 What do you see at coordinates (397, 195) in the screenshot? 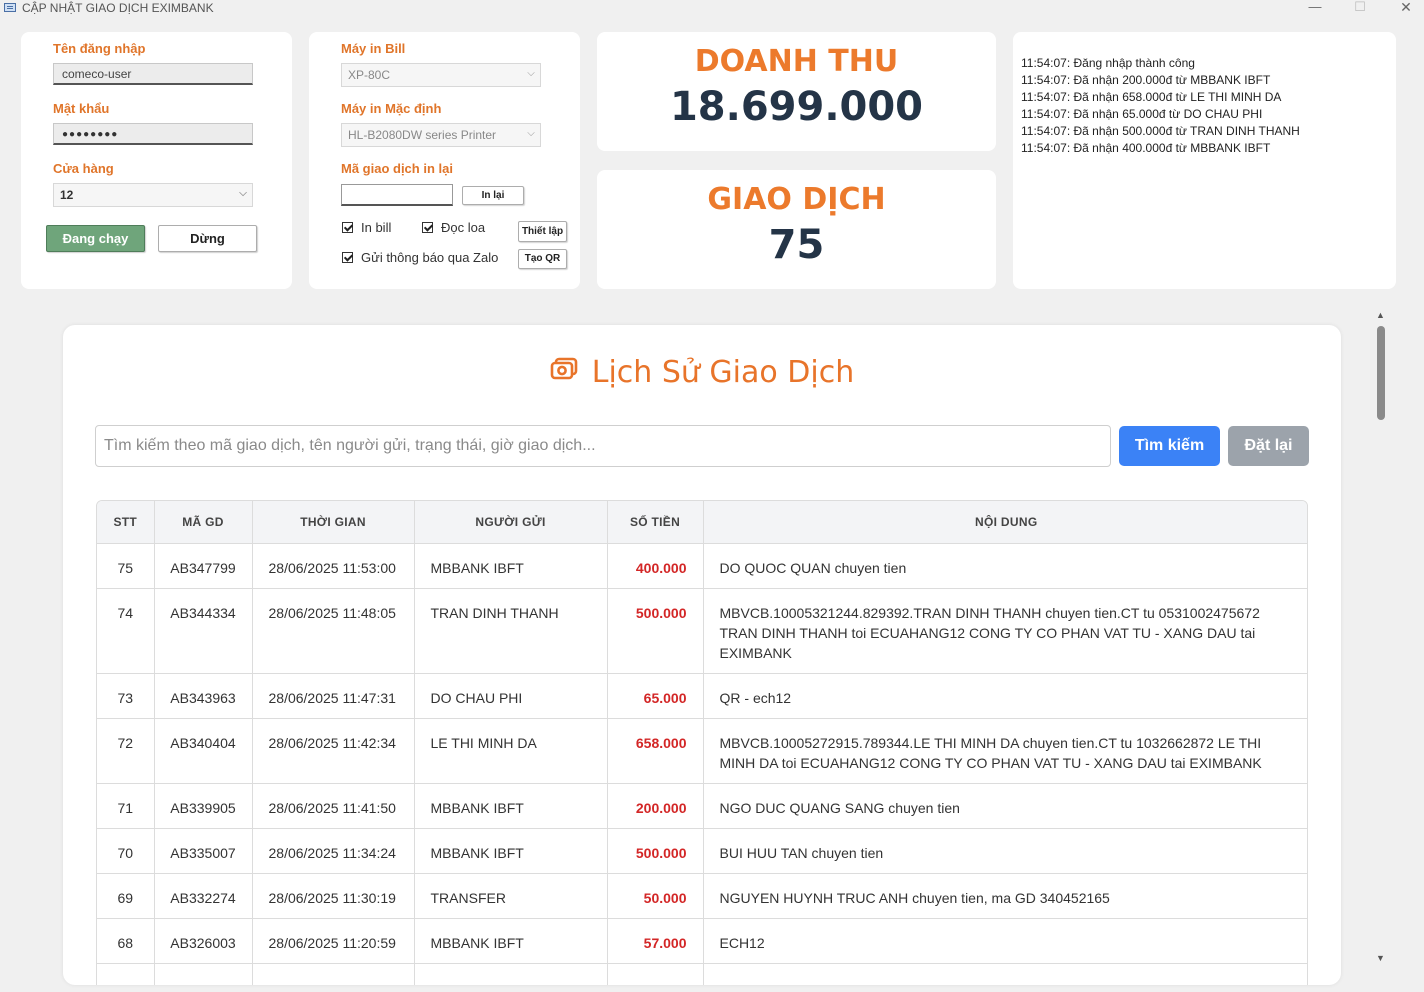
I see `reprint-input` at bounding box center [397, 195].